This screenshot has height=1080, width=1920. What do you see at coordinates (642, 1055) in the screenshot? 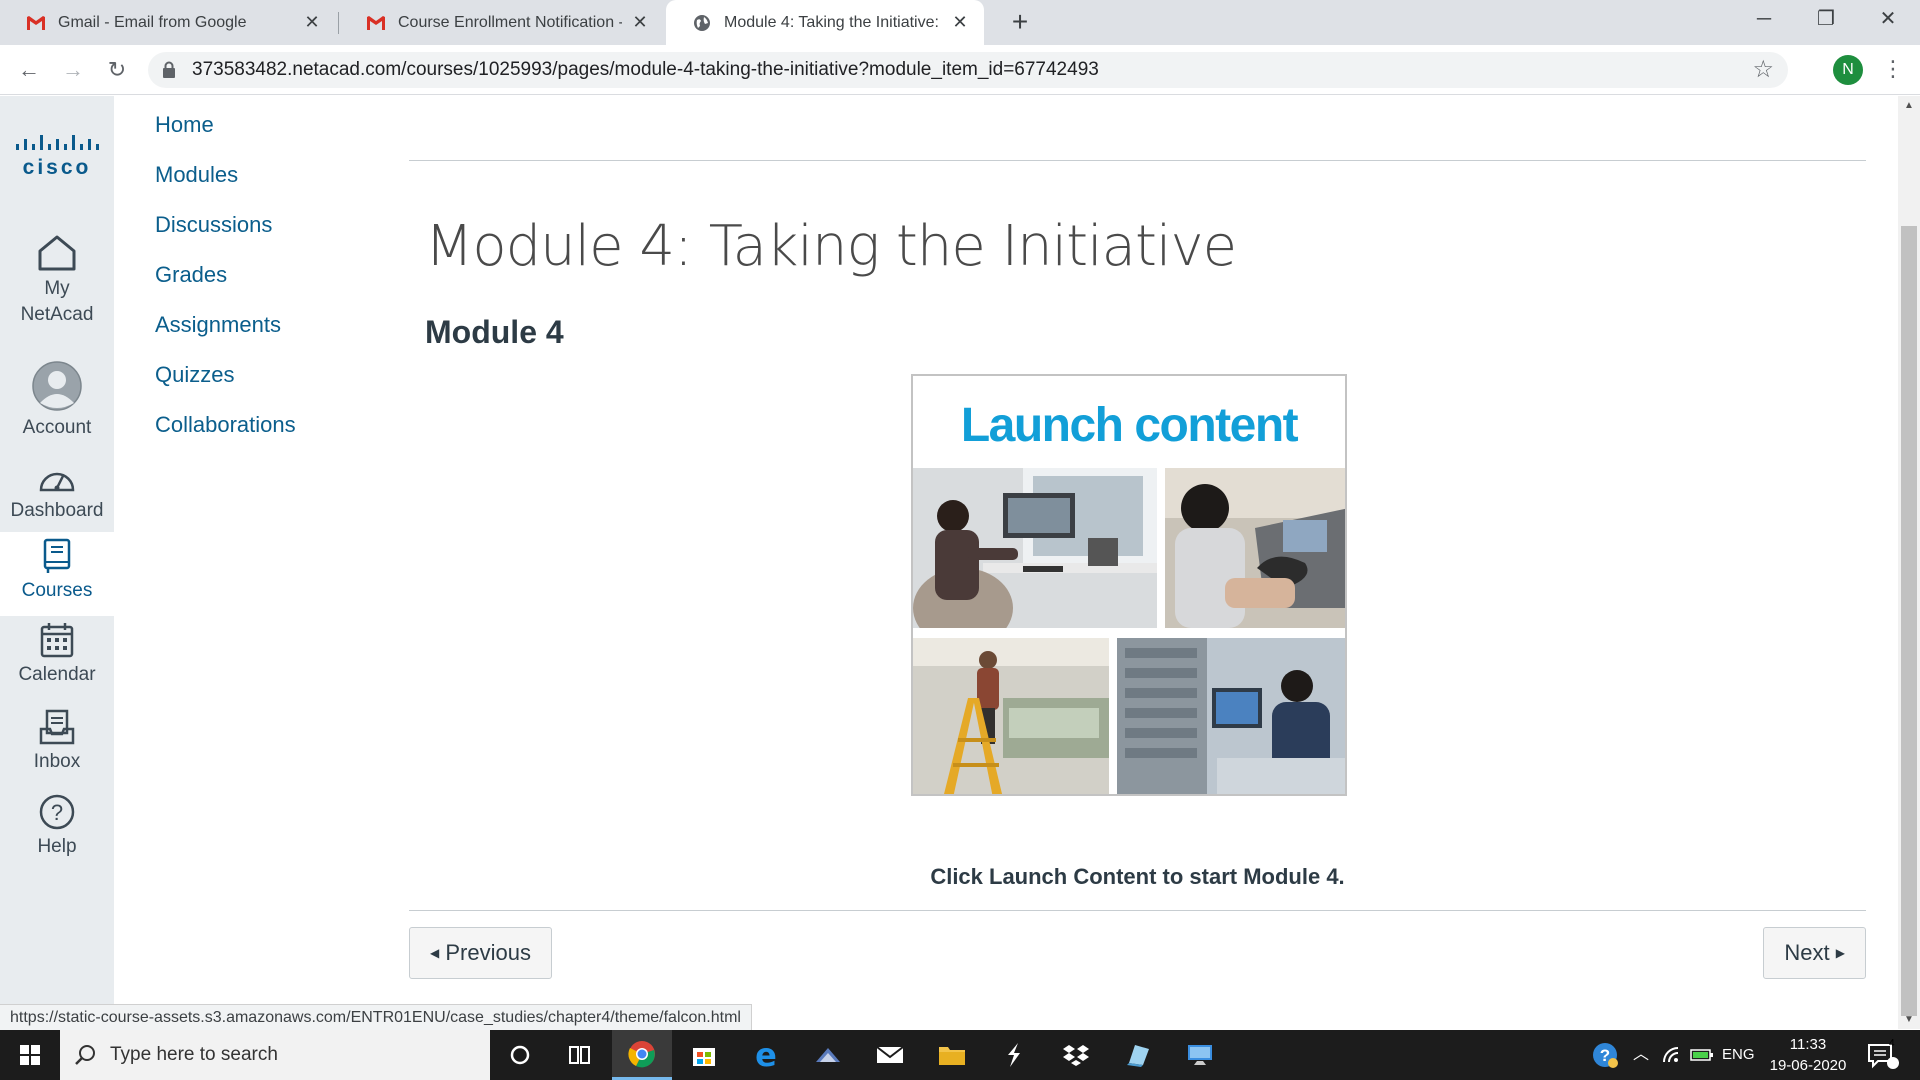
I see `chrome-icon` at bounding box center [642, 1055].